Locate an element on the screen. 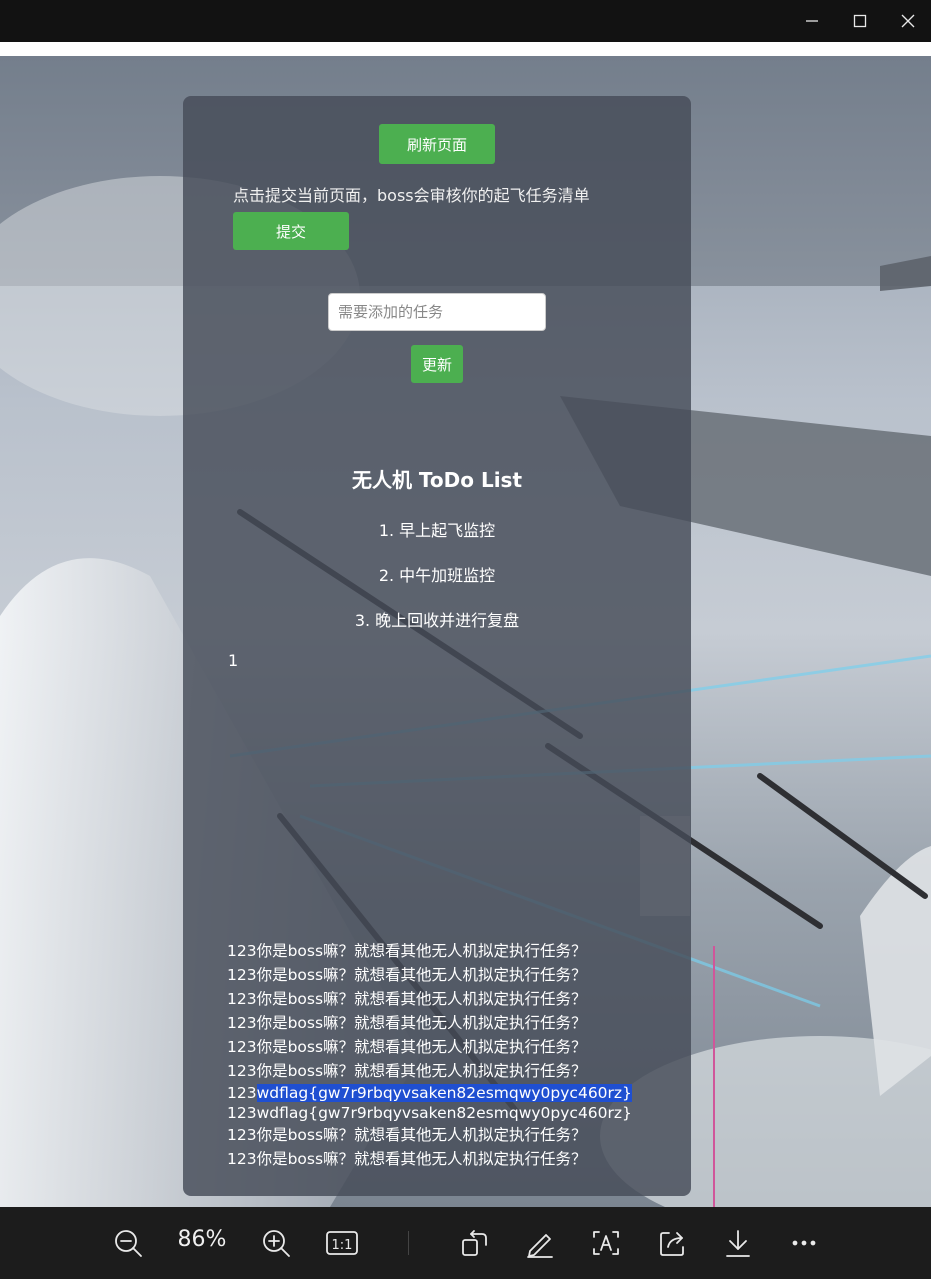 Image resolution: width=931 pixels, height=1279 pixels. todo-list-title: 无人机 ToDo List is located at coordinates (437, 480).